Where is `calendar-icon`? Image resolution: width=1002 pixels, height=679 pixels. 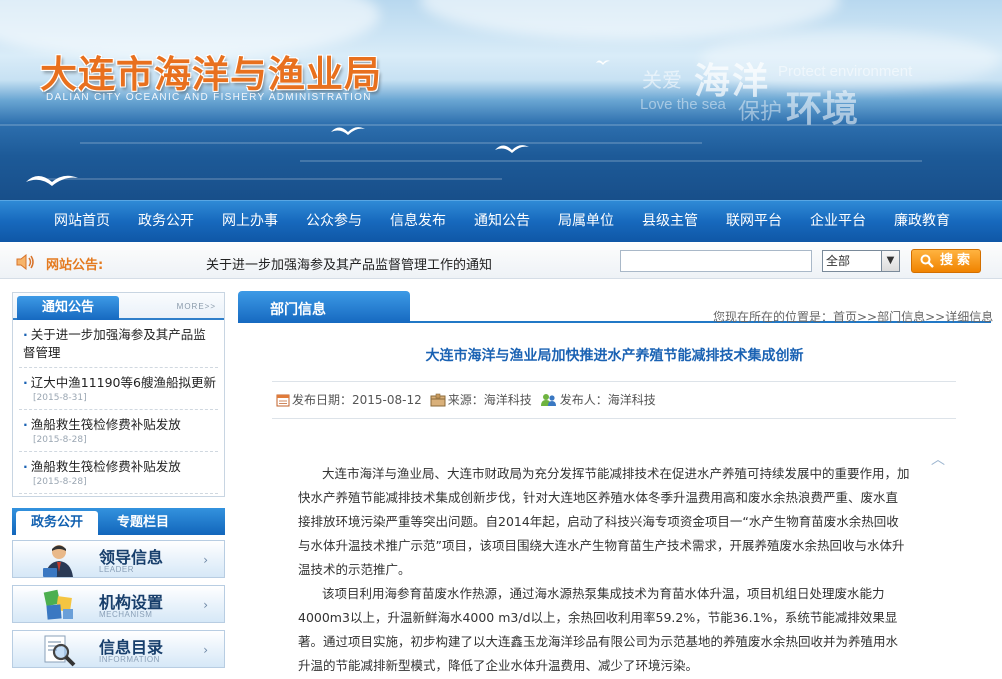
calendar-icon is located at coordinates (283, 400).